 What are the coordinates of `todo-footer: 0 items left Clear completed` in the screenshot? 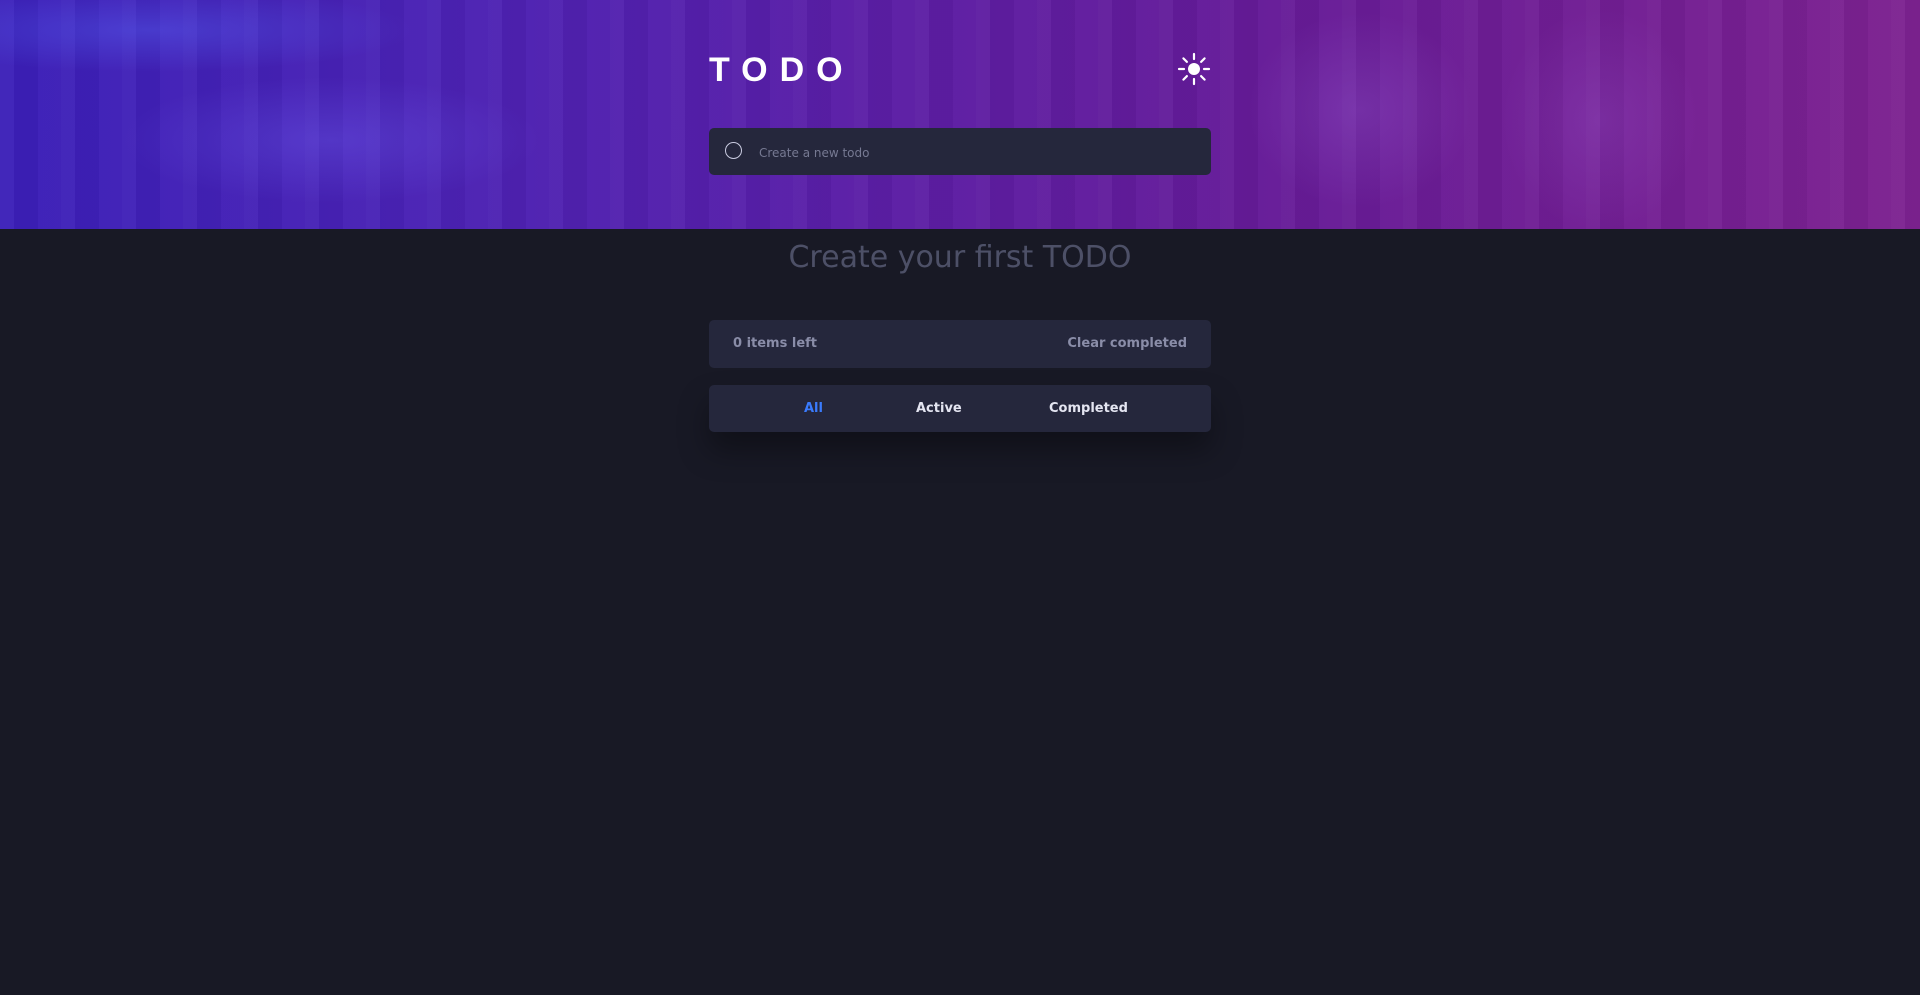 It's located at (960, 344).